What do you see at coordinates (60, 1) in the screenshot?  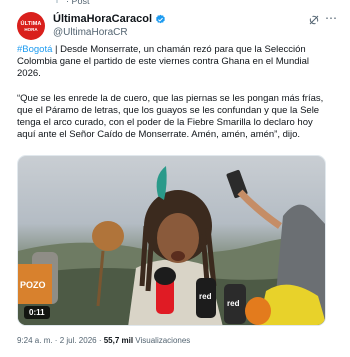 I see `thread-line` at bounding box center [60, 1].